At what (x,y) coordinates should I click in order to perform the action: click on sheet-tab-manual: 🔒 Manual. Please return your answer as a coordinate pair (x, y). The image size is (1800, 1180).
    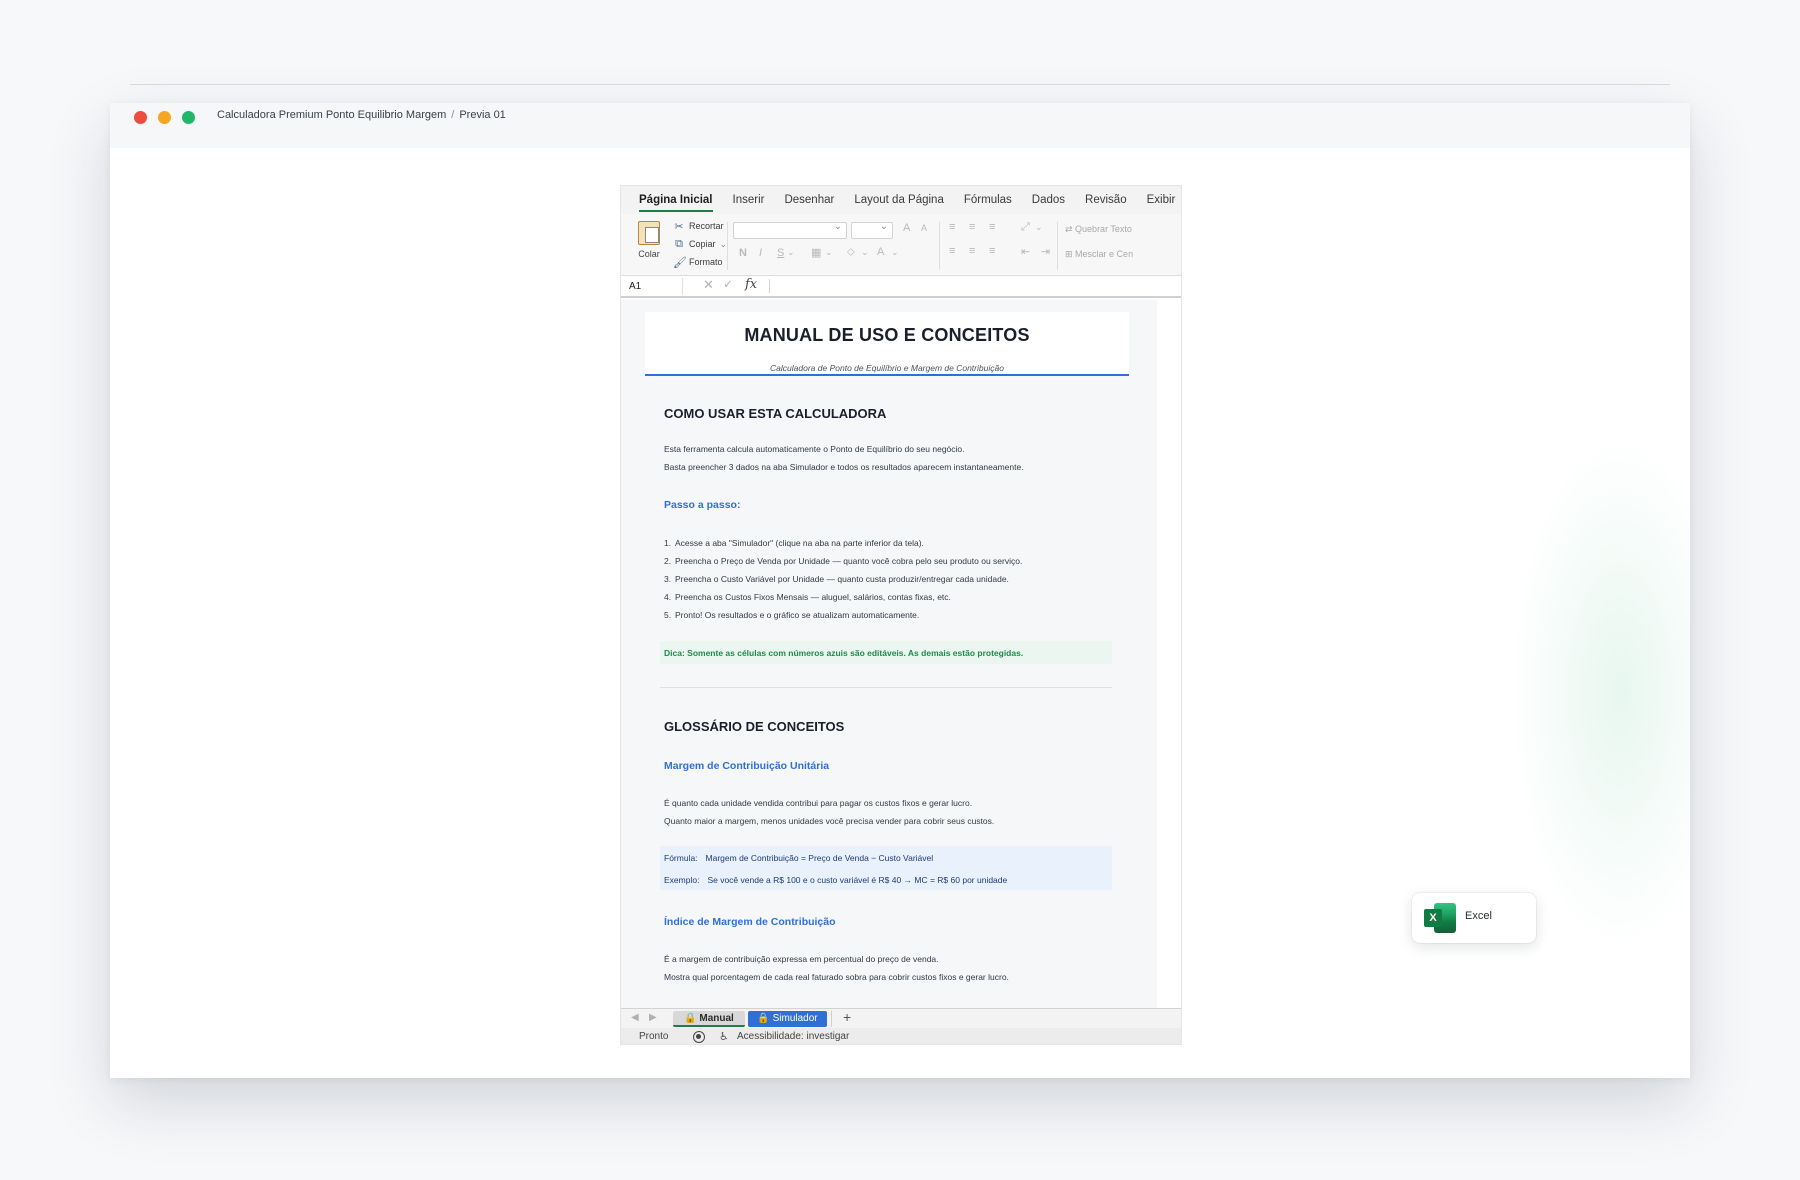
    Looking at the image, I should click on (709, 1019).